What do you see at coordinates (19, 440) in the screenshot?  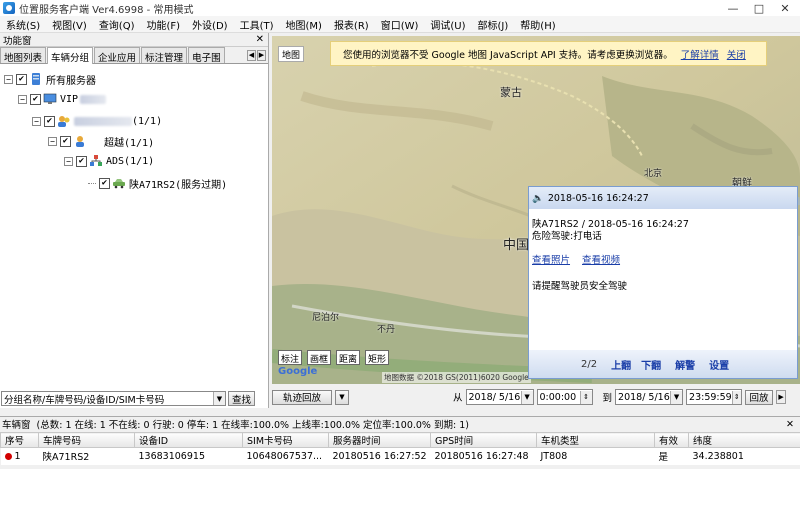 I see `col-header-index: 序号` at bounding box center [19, 440].